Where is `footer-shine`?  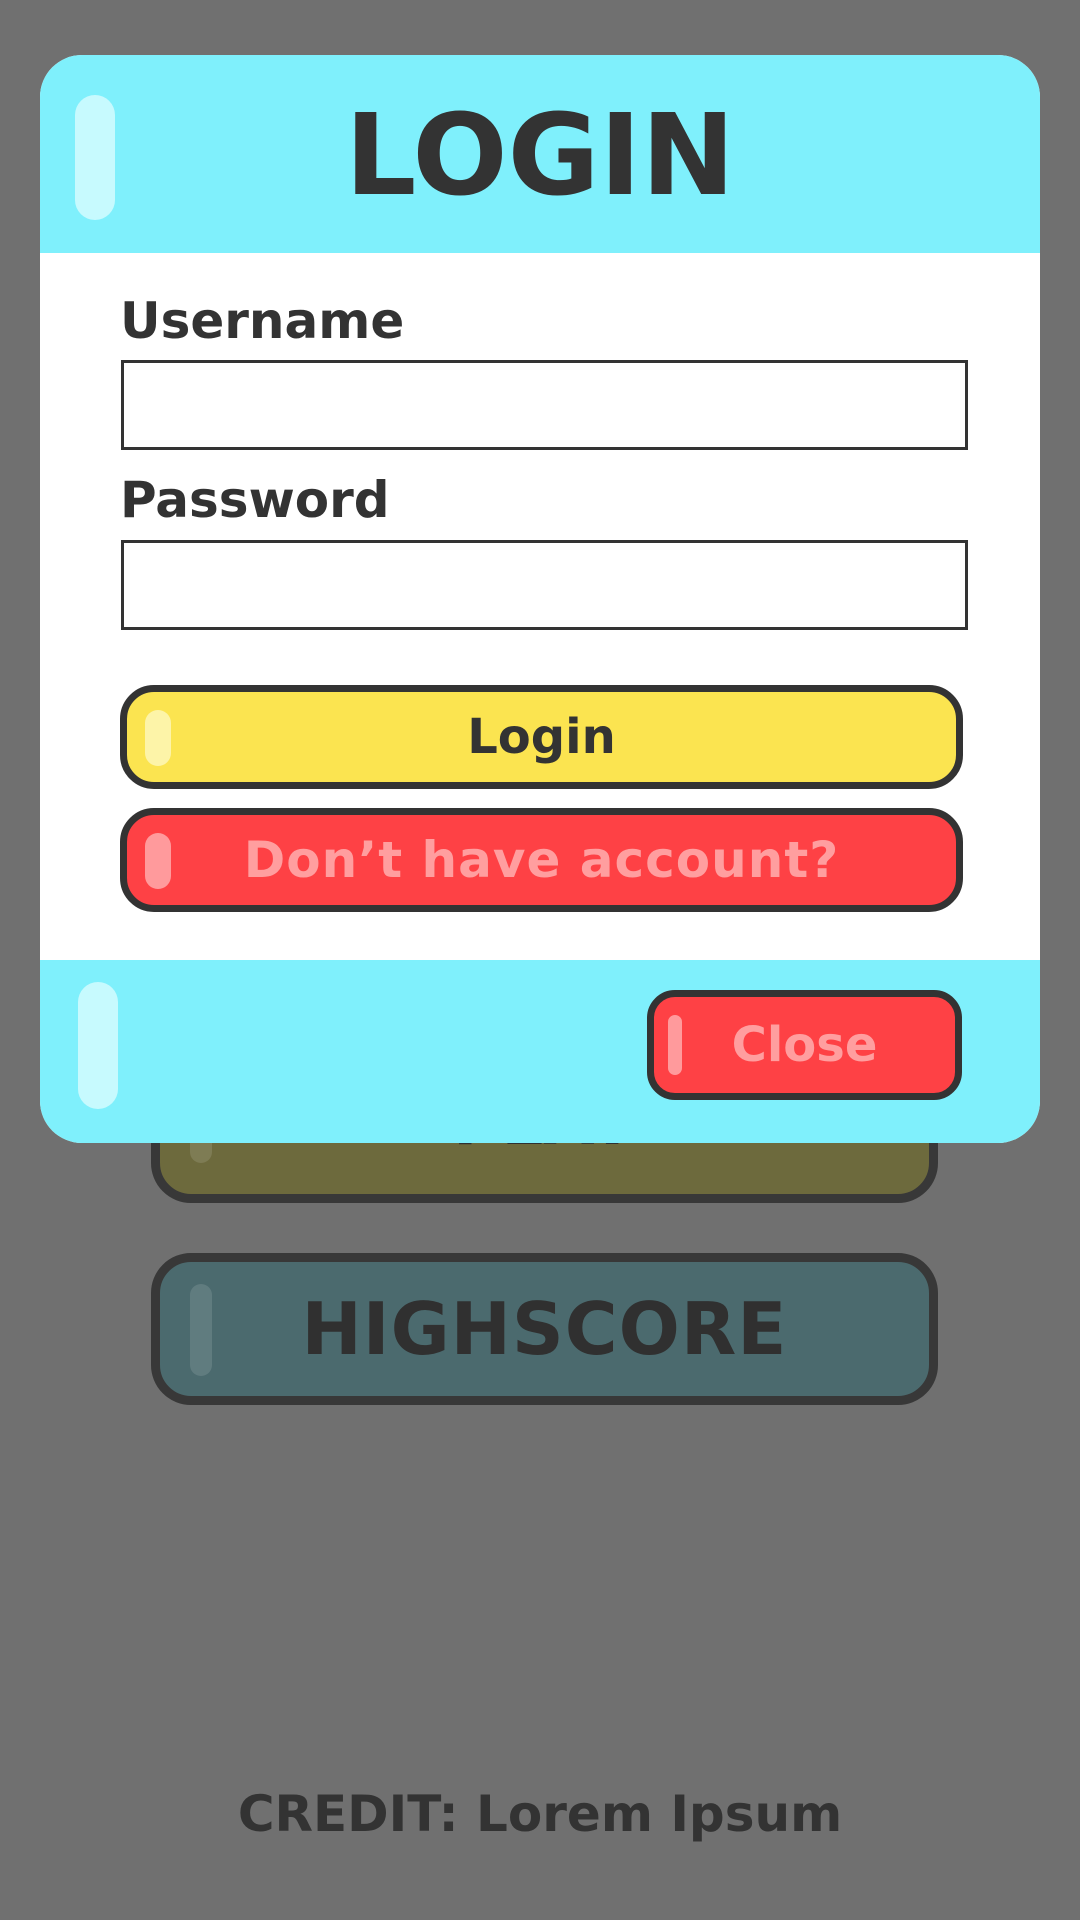 footer-shine is located at coordinates (98, 1045).